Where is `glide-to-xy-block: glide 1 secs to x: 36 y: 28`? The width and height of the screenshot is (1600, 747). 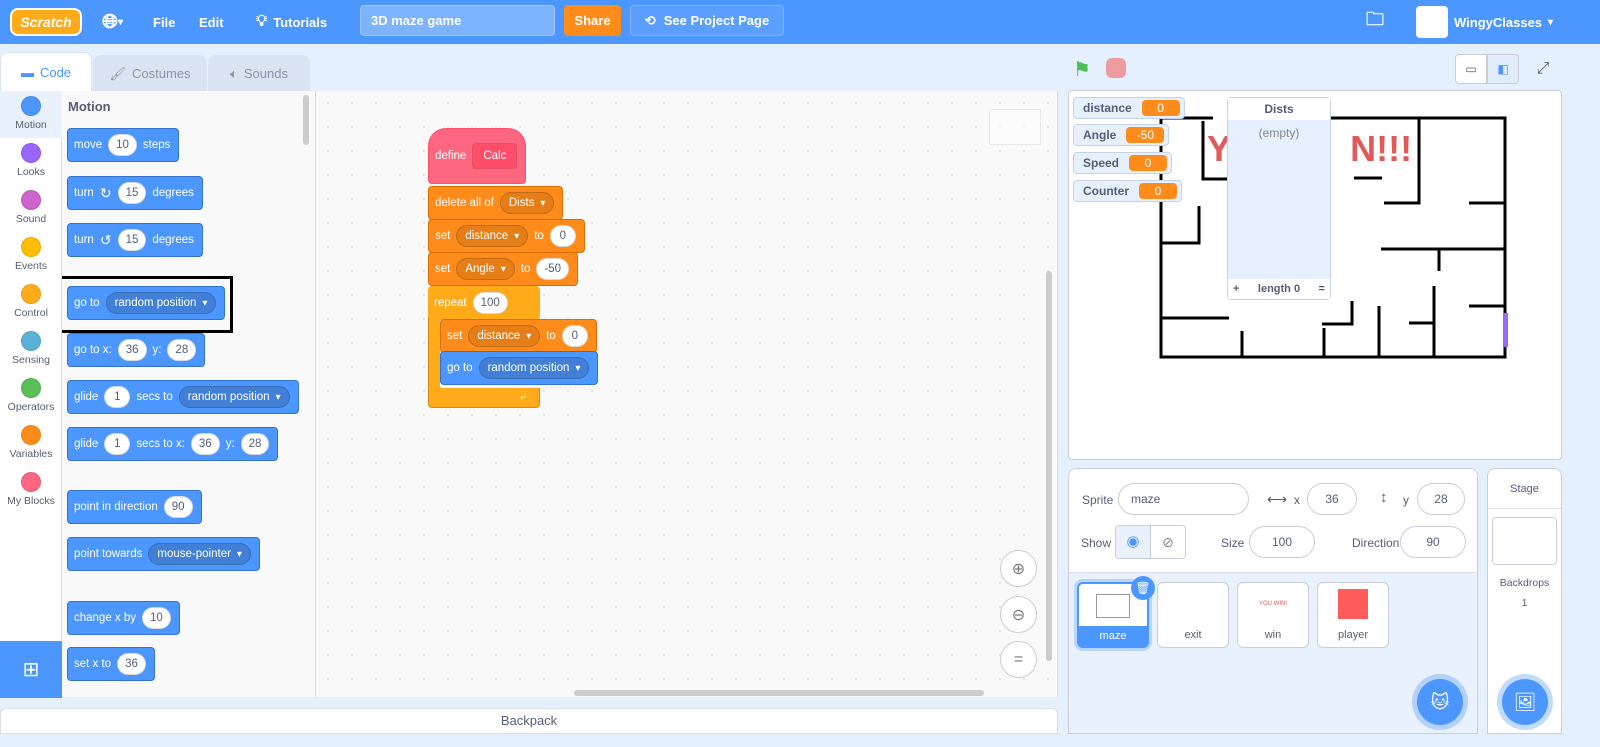 glide-to-xy-block: glide 1 secs to x: 36 y: 28 is located at coordinates (173, 444).